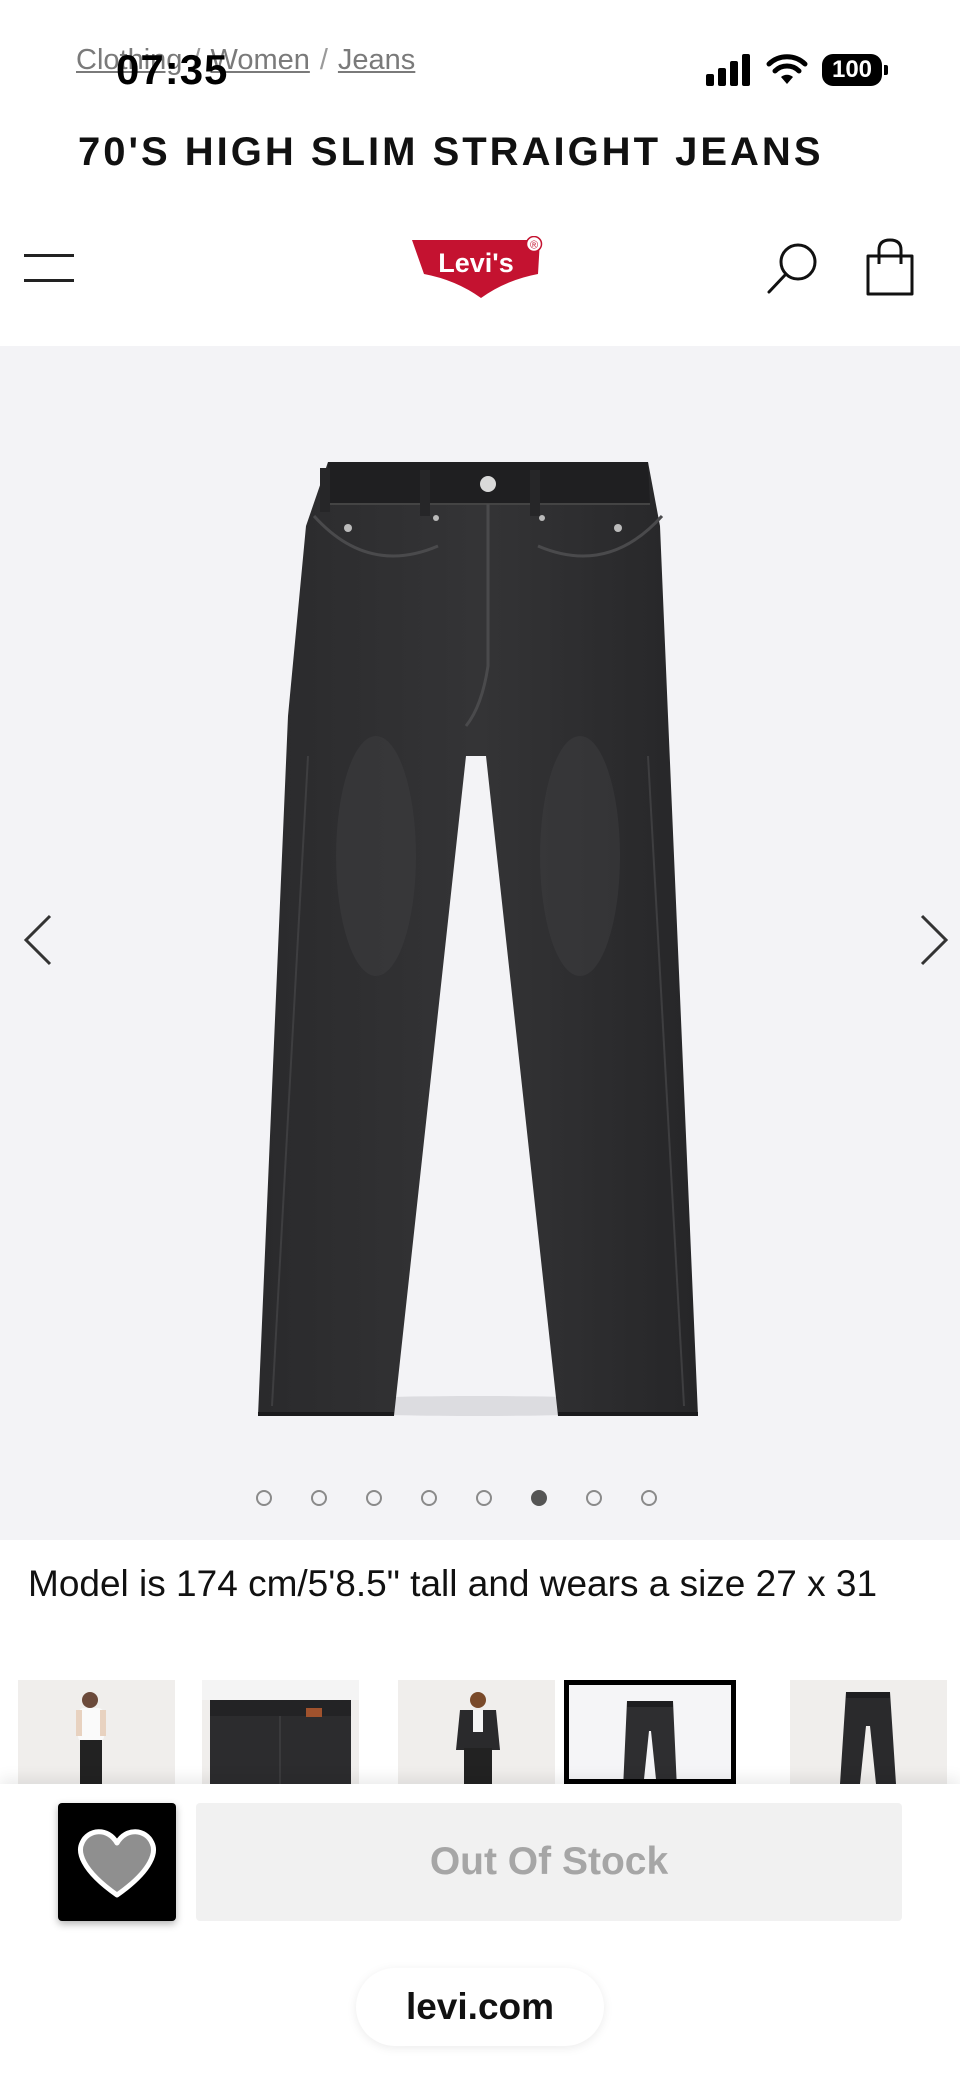  Describe the element at coordinates (49, 255) in the screenshot. I see `hamburger-menu-icon` at that location.